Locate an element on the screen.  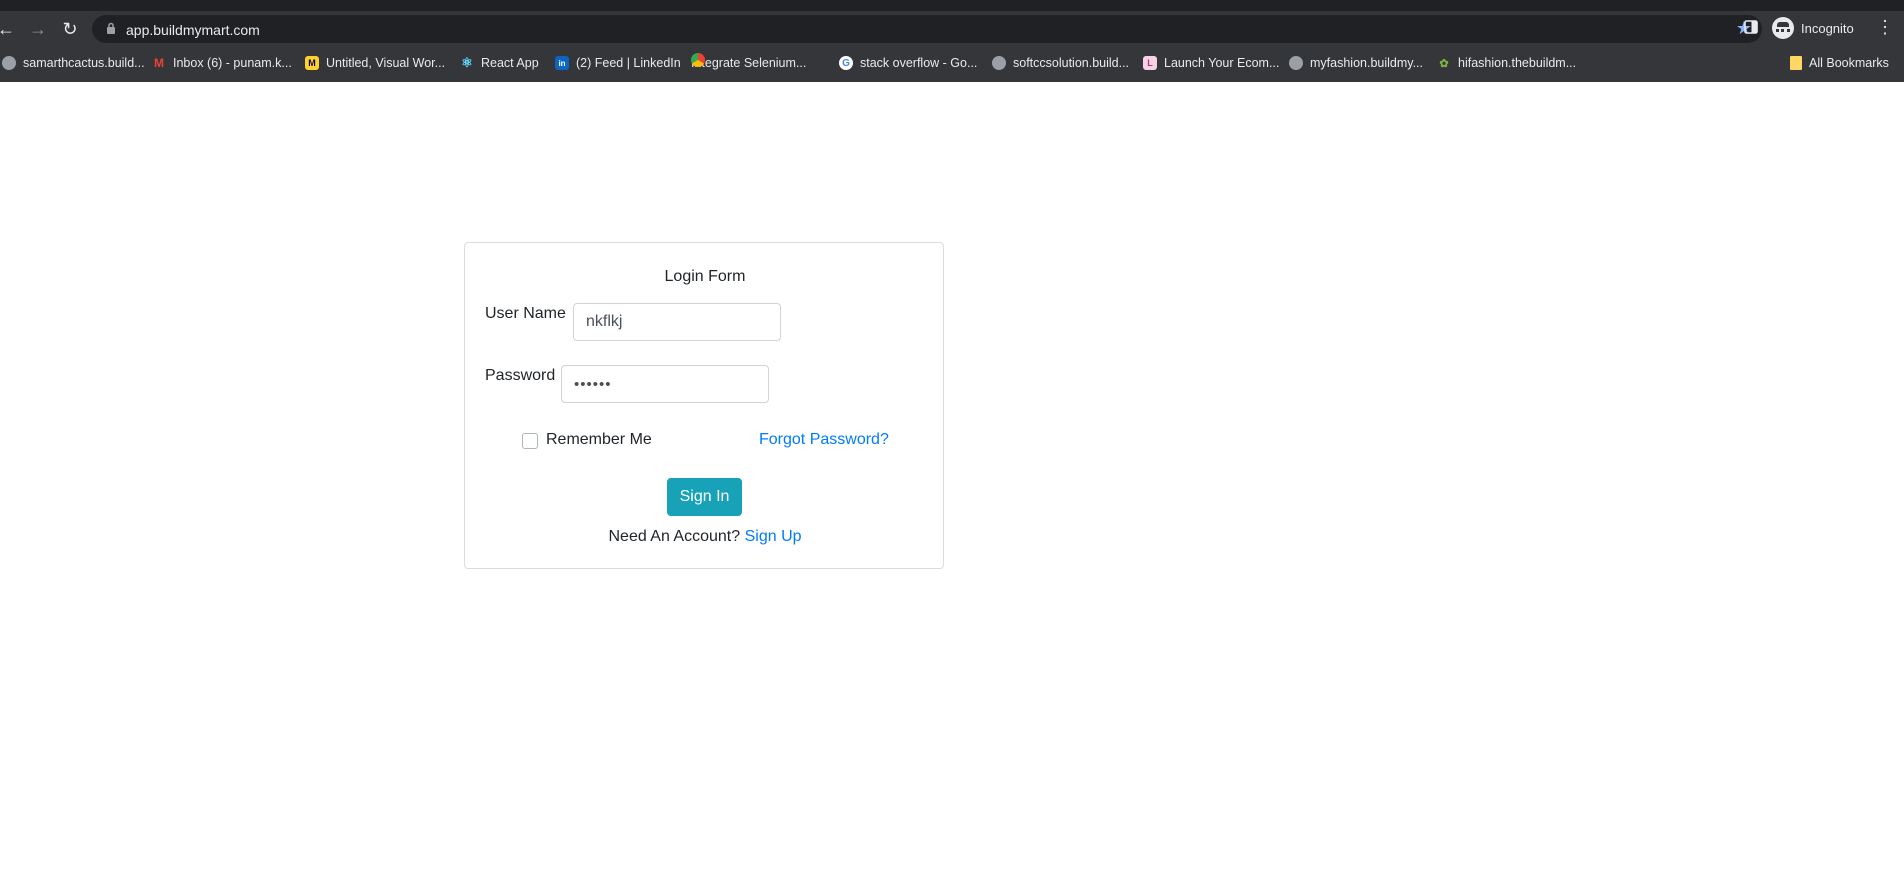
username-input is located at coordinates (677, 322).